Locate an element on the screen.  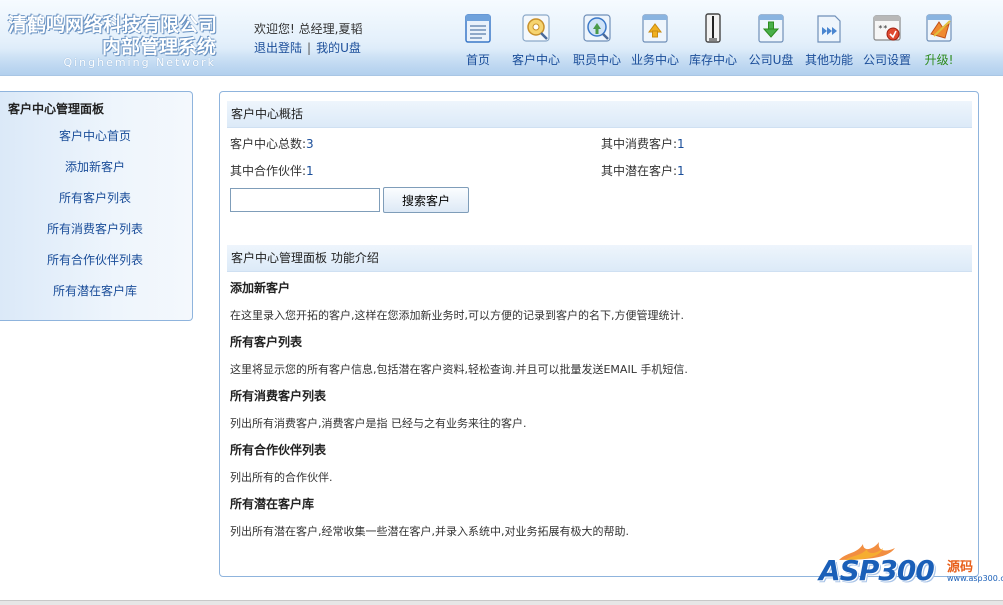
left-item-all-customers: 所有客户列表 is located at coordinates (95, 197).